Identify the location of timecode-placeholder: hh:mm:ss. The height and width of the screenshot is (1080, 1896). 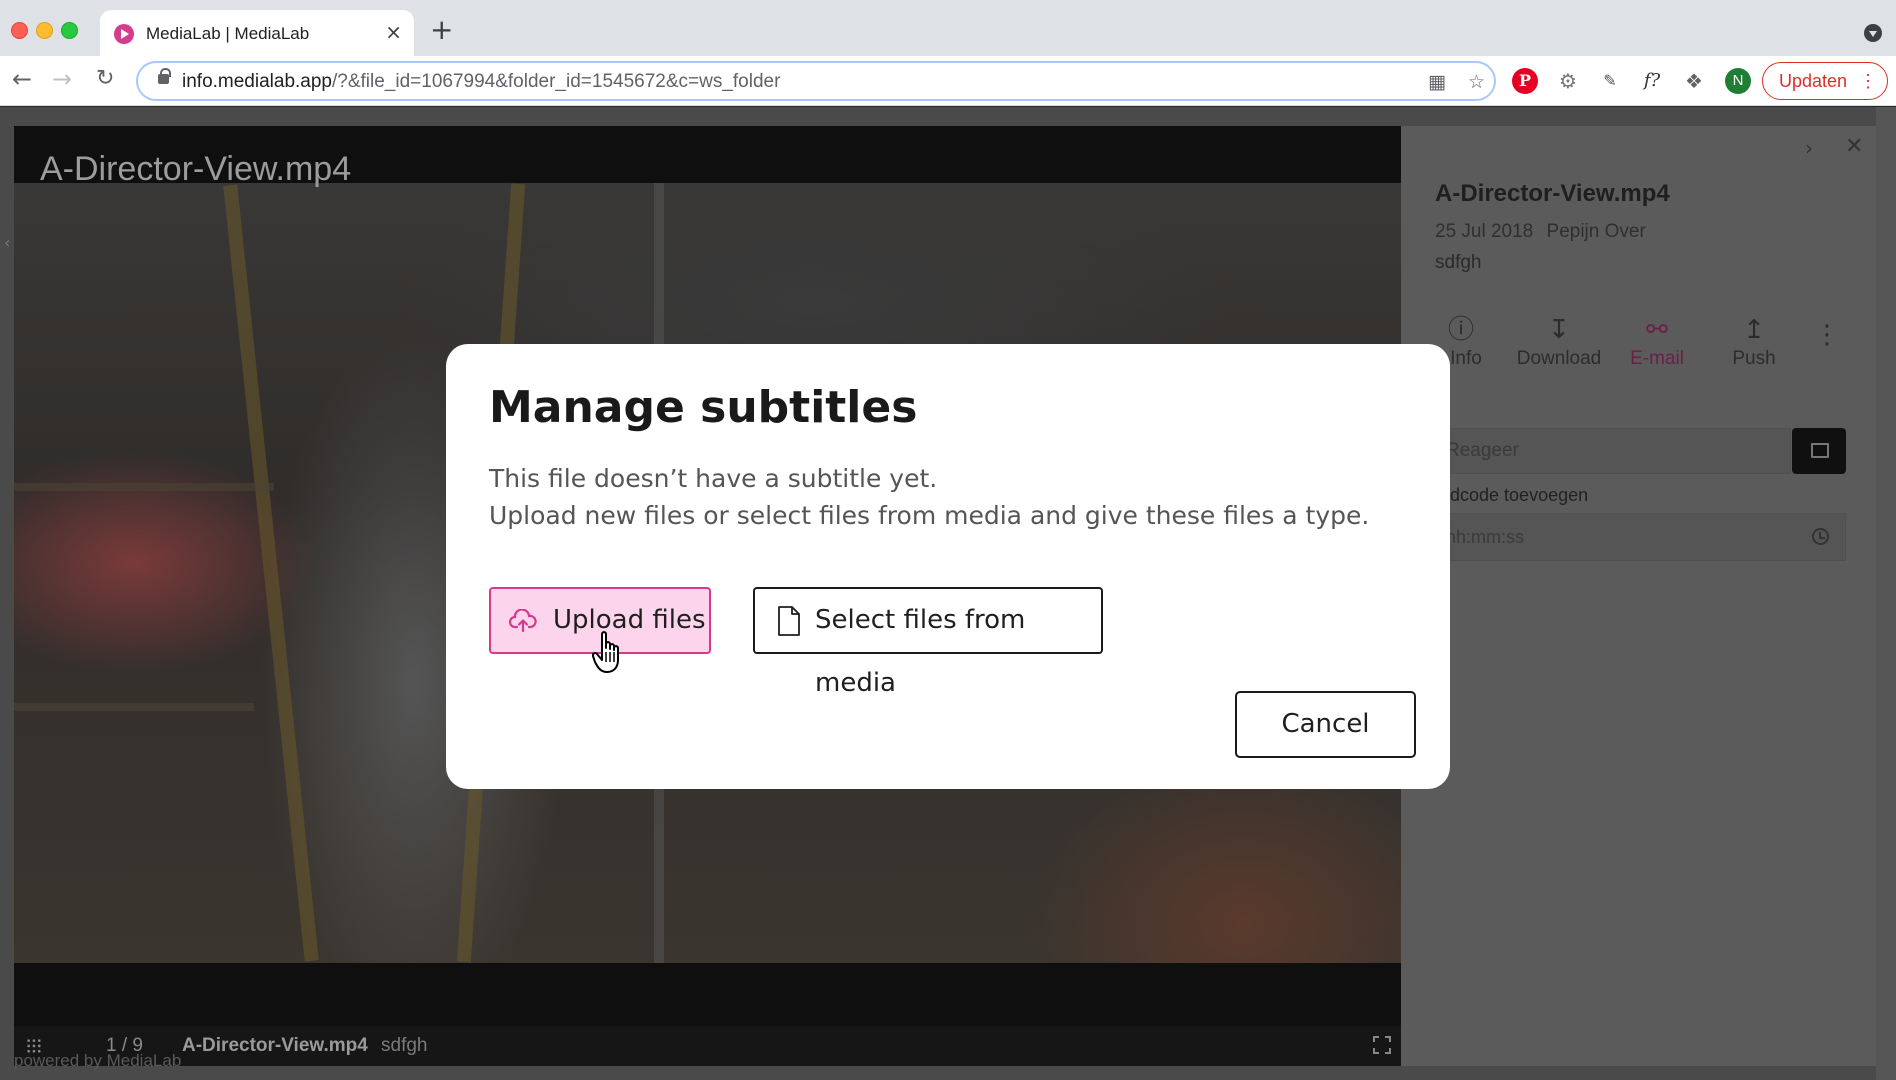
(1485, 537).